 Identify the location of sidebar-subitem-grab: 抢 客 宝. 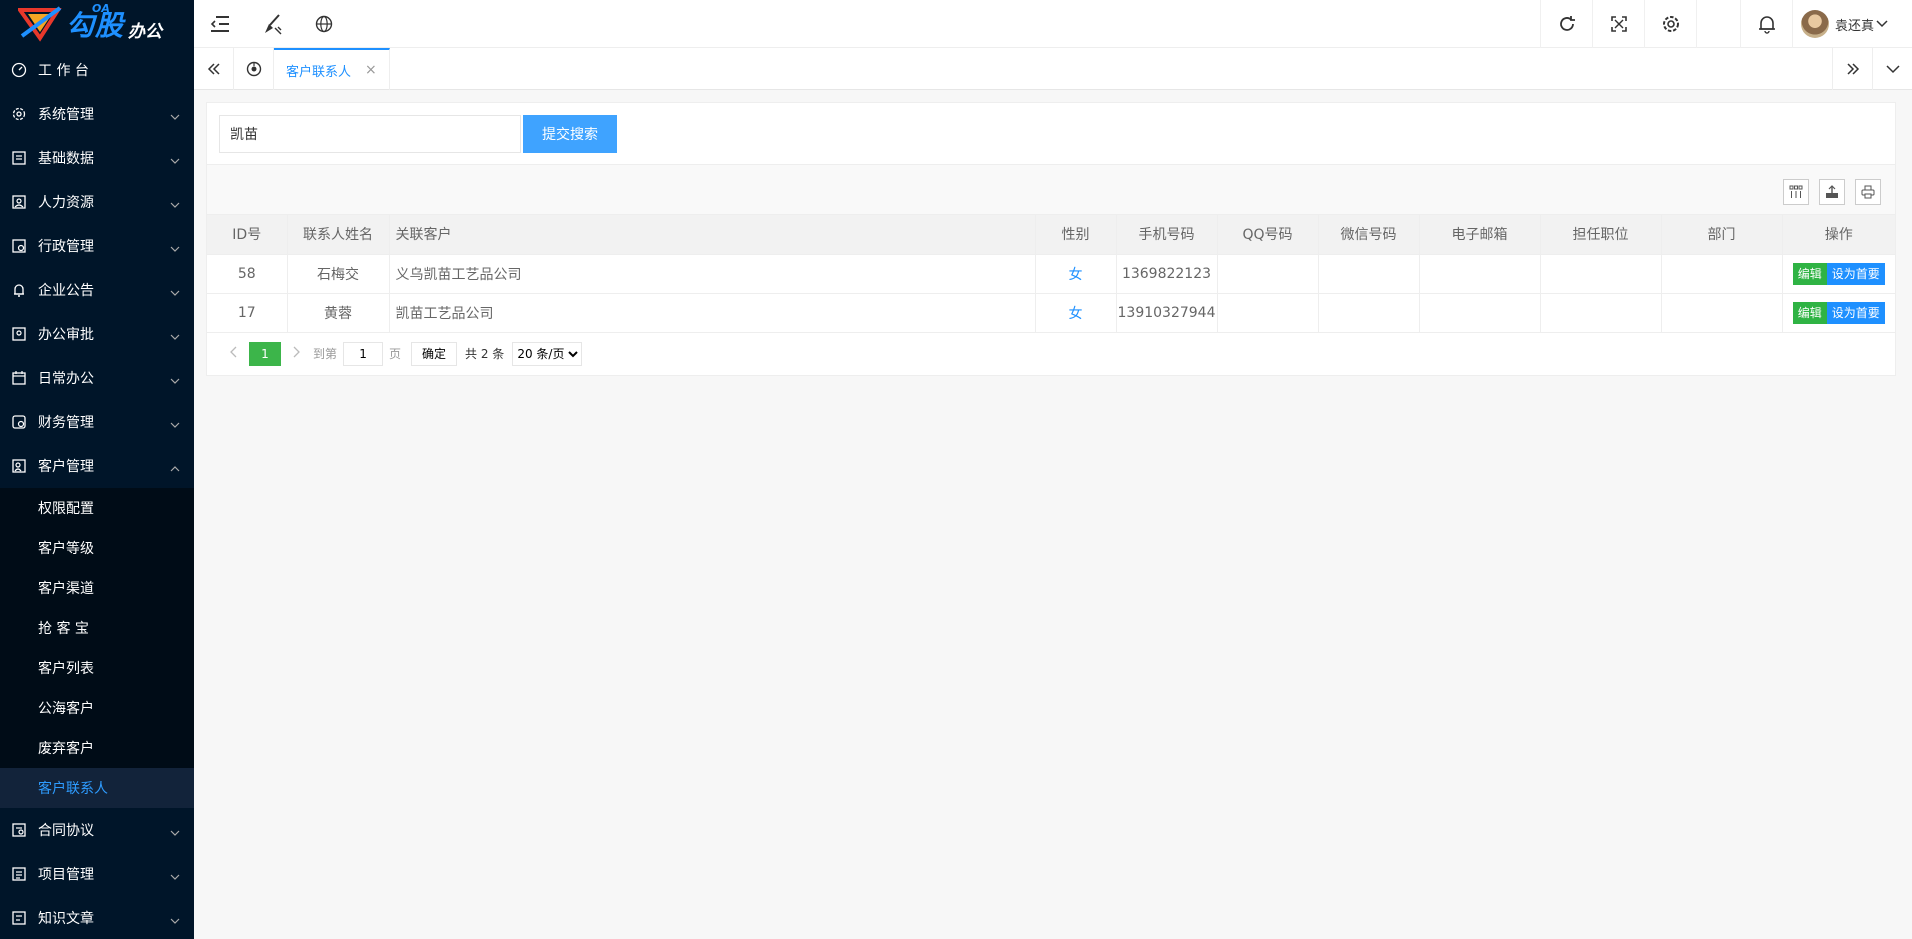
(97, 628).